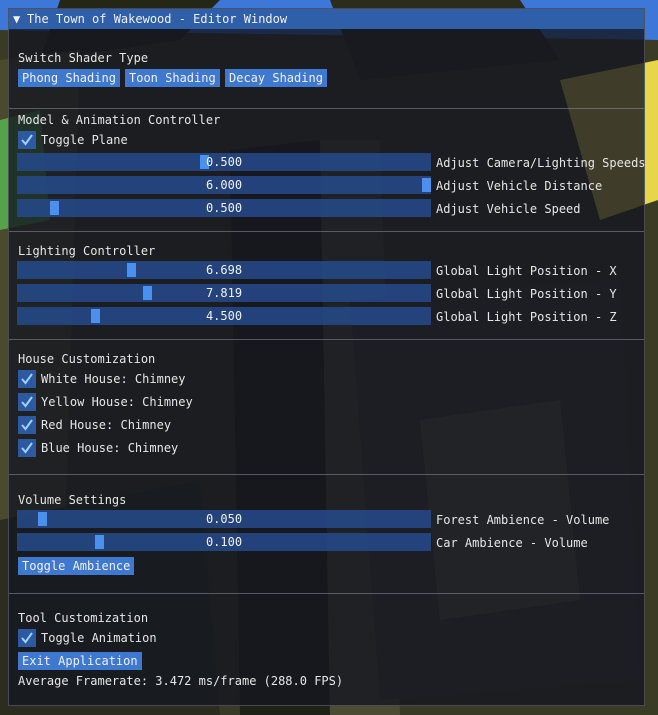  What do you see at coordinates (69, 78) in the screenshot?
I see `phong-shading-button: Phong Shading` at bounding box center [69, 78].